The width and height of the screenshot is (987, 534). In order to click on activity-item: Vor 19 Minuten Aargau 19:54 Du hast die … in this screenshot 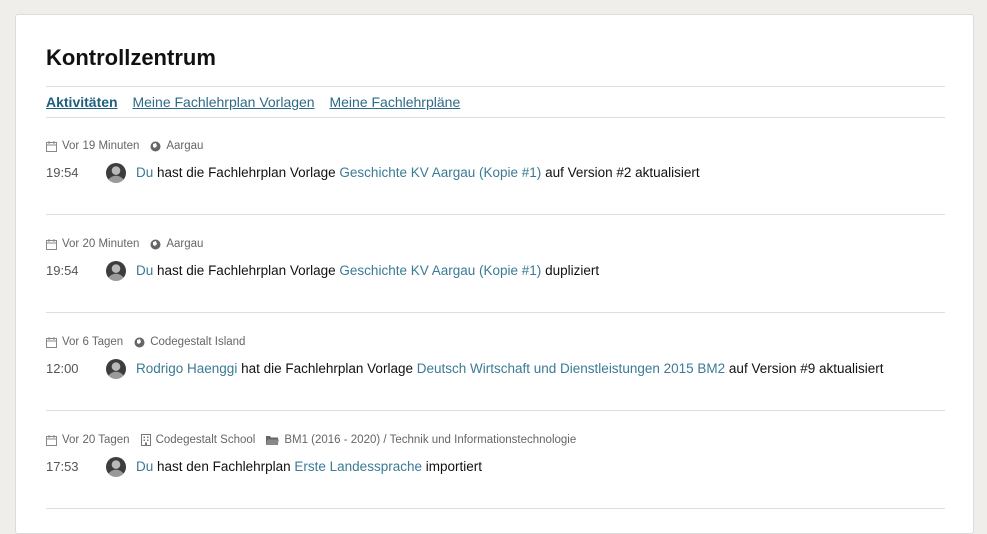, I will do `click(495, 176)`.